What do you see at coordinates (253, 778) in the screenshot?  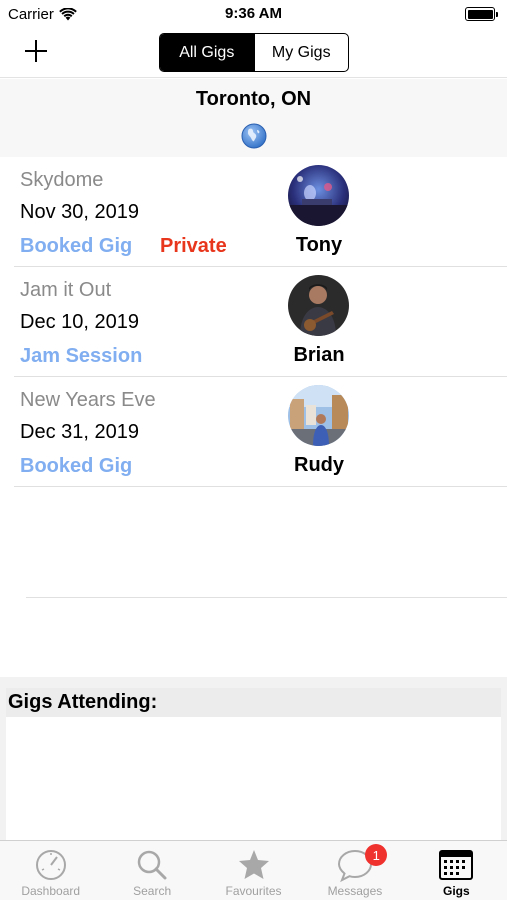 I see `gigs-attending-list` at bounding box center [253, 778].